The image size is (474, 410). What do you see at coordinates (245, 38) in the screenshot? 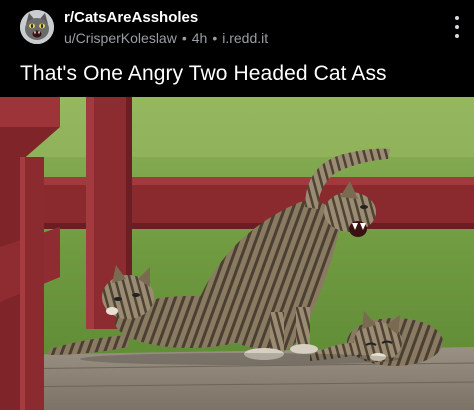
I see `domain-link: i.redd.it` at bounding box center [245, 38].